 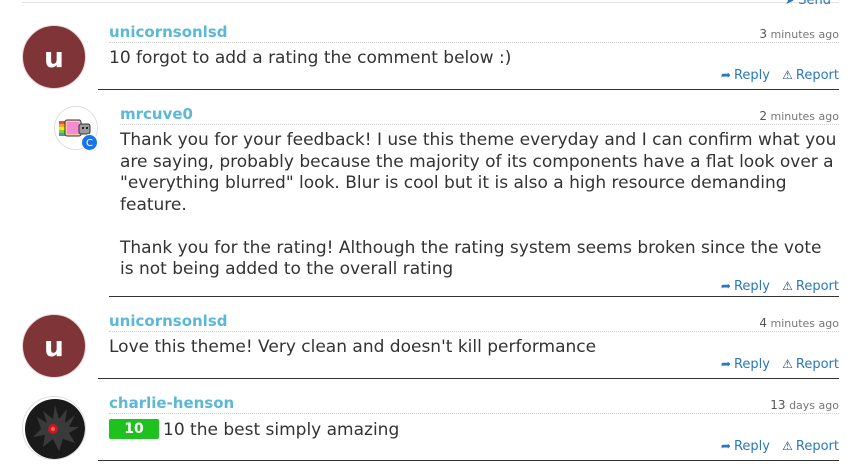 I want to click on timestamp: 3 minutes ago, so click(x=799, y=34).